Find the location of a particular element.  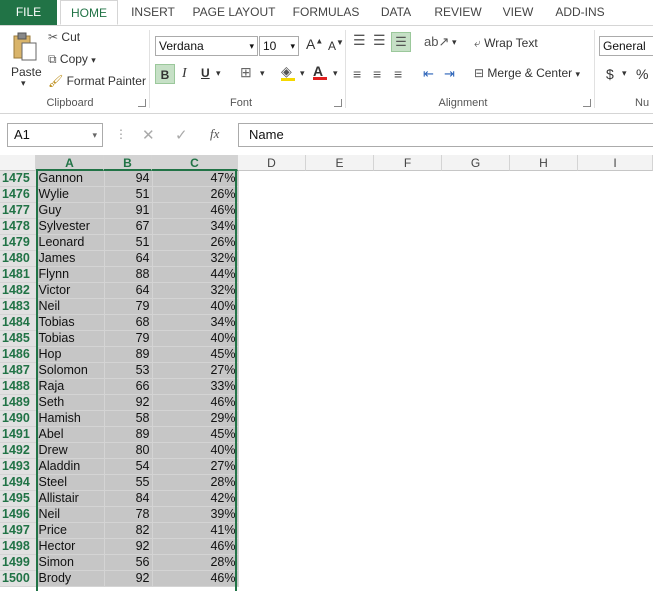

cell-name: Brody is located at coordinates (70, 578).